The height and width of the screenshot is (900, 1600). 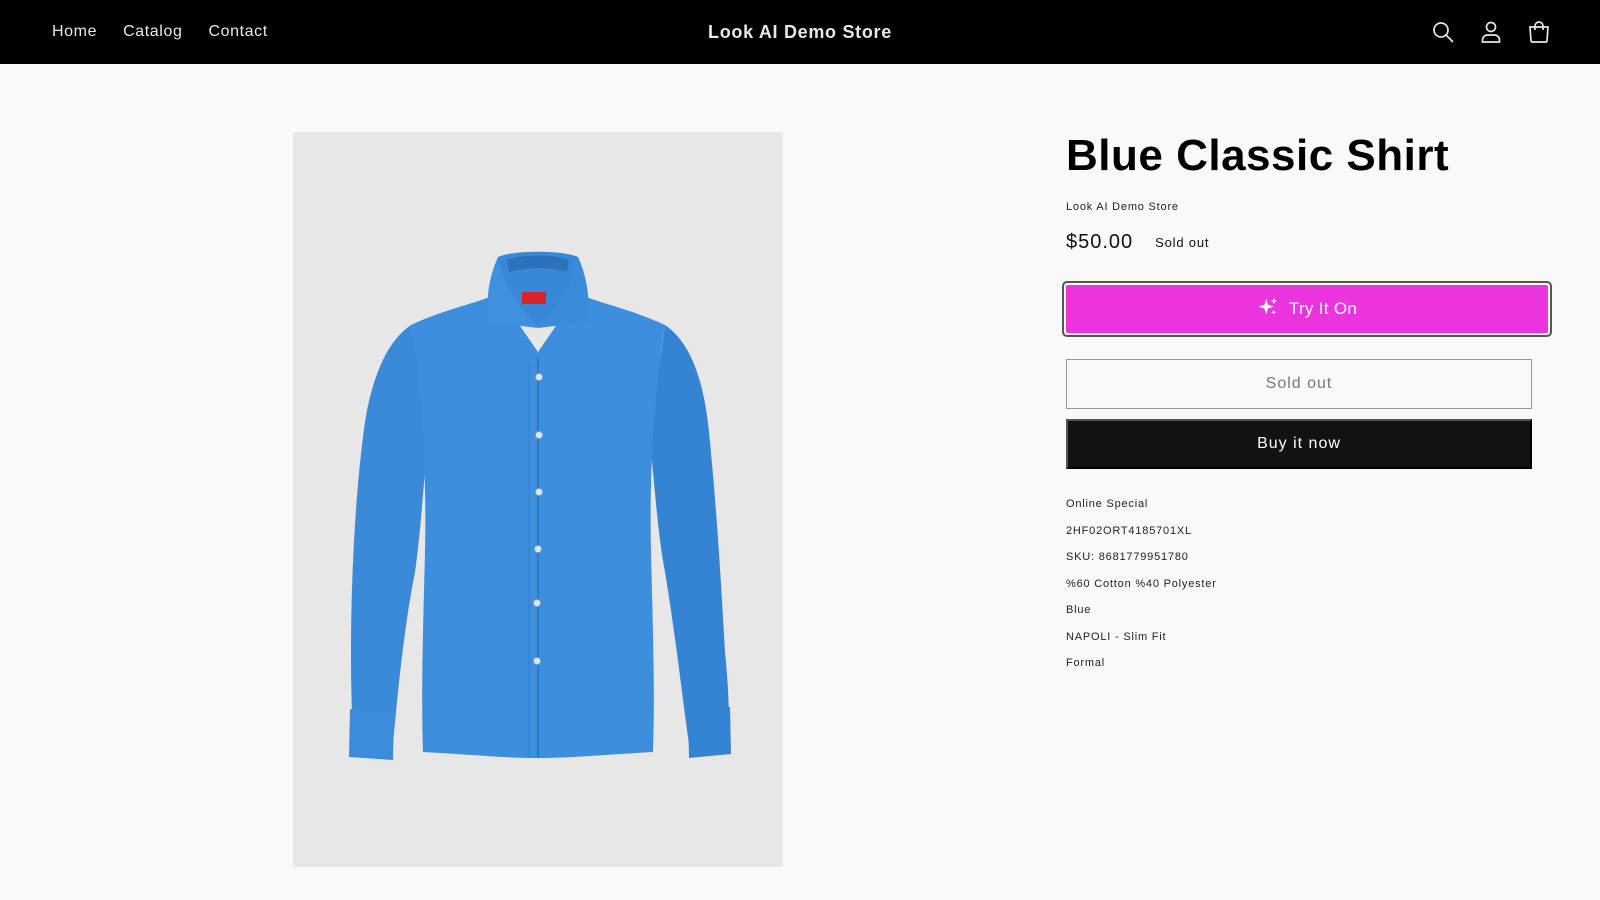 What do you see at coordinates (1141, 583) in the screenshot?
I see `description-line: %60 Cotton %40 Polyester` at bounding box center [1141, 583].